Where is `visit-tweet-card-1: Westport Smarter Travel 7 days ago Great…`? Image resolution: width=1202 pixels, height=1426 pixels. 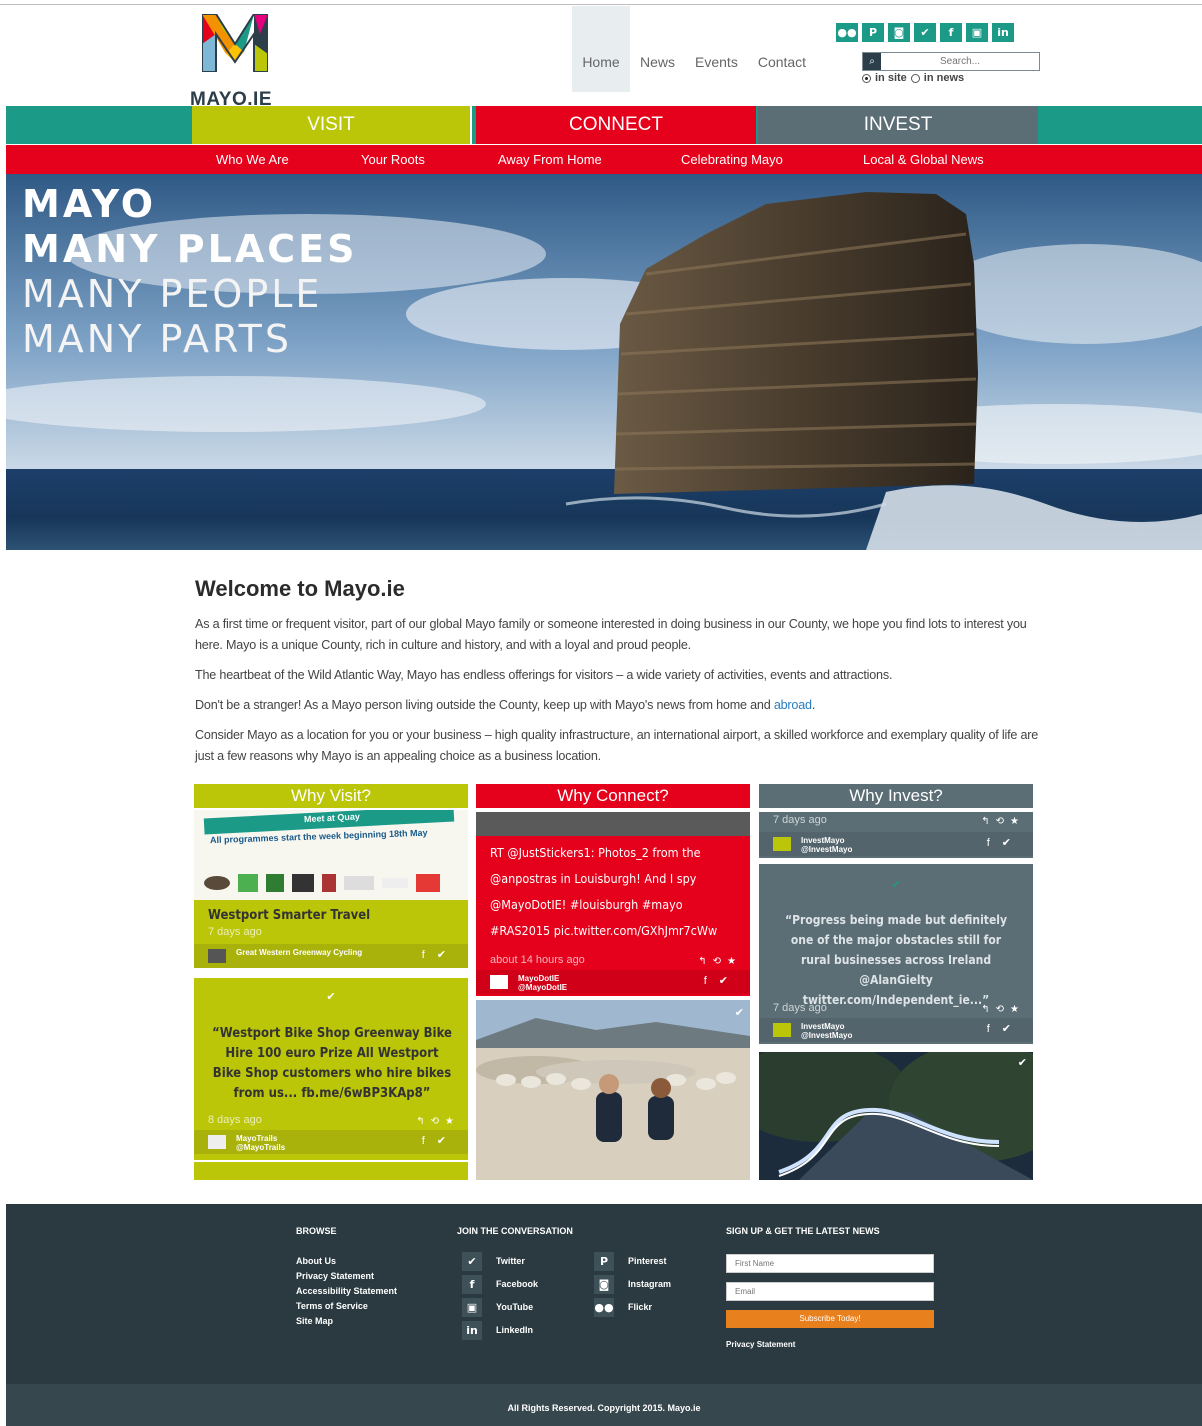
visit-tweet-card-1: Westport Smarter Travel 7 days ago Great… is located at coordinates (331, 934).